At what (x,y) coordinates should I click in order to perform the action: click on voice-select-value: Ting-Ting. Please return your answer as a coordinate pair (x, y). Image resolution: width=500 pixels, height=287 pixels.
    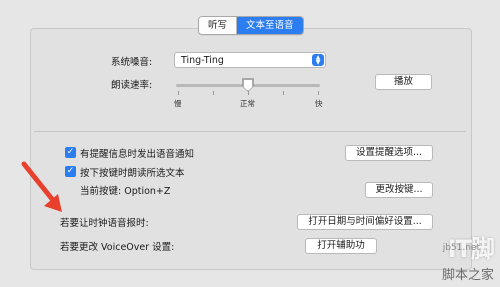
    Looking at the image, I should click on (202, 60).